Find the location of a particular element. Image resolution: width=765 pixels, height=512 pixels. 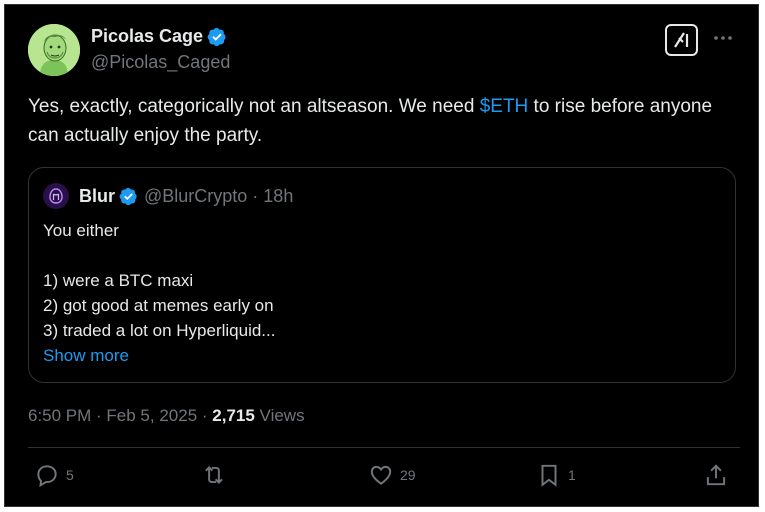

bookmark-button: 1 is located at coordinates (556, 475).